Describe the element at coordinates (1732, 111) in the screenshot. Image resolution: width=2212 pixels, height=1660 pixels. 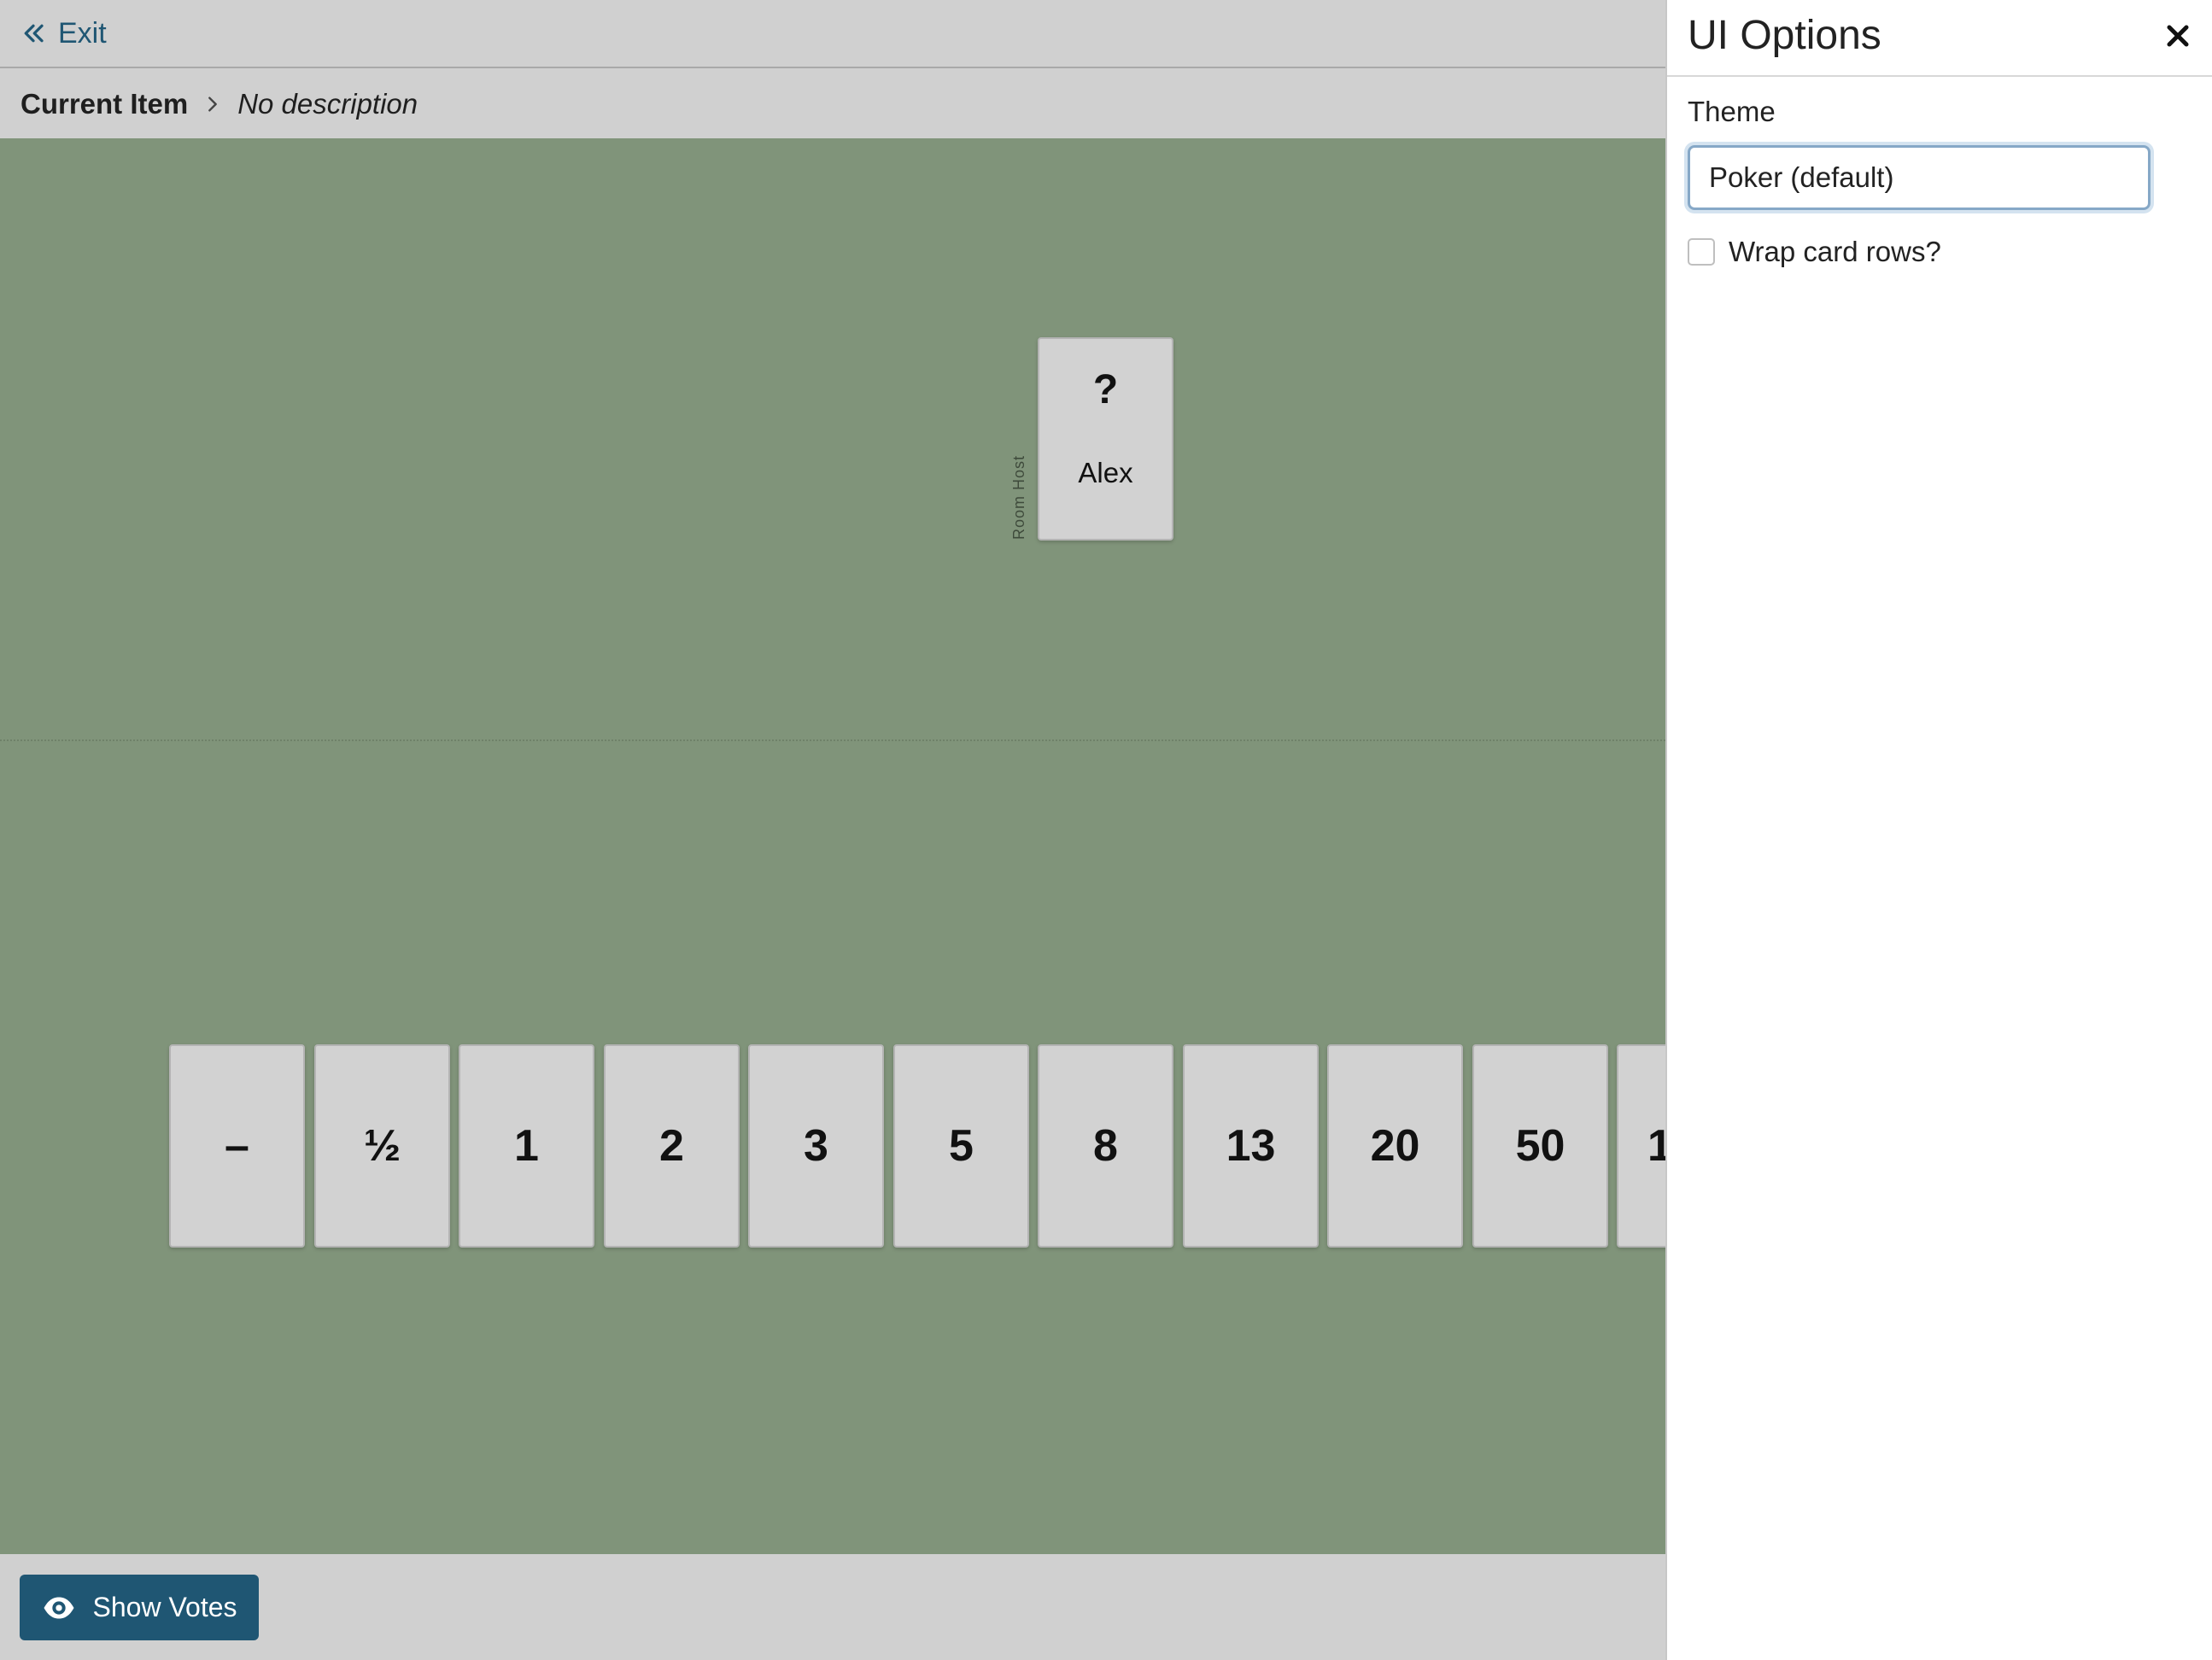
I see `theme-label: Theme` at that location.